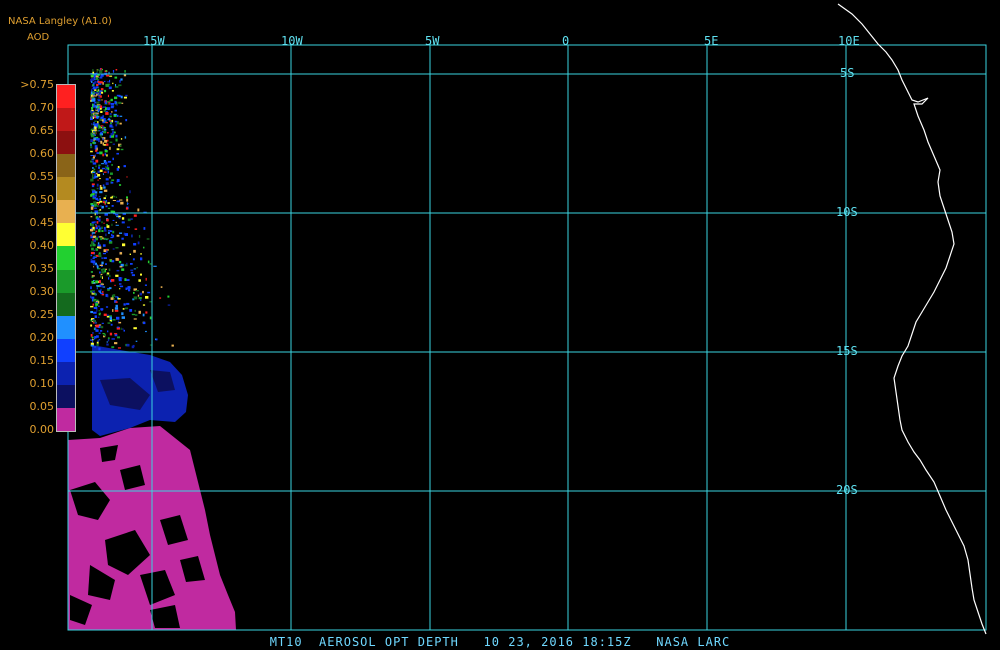 This screenshot has width=1000, height=650. I want to click on legend-label: 0.30, so click(42, 291).